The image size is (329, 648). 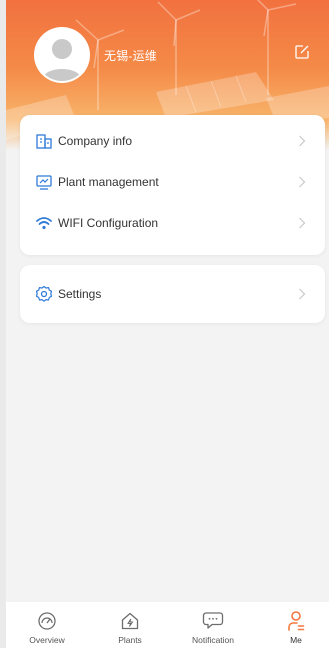 I want to click on tab-label: Me, so click(x=296, y=640).